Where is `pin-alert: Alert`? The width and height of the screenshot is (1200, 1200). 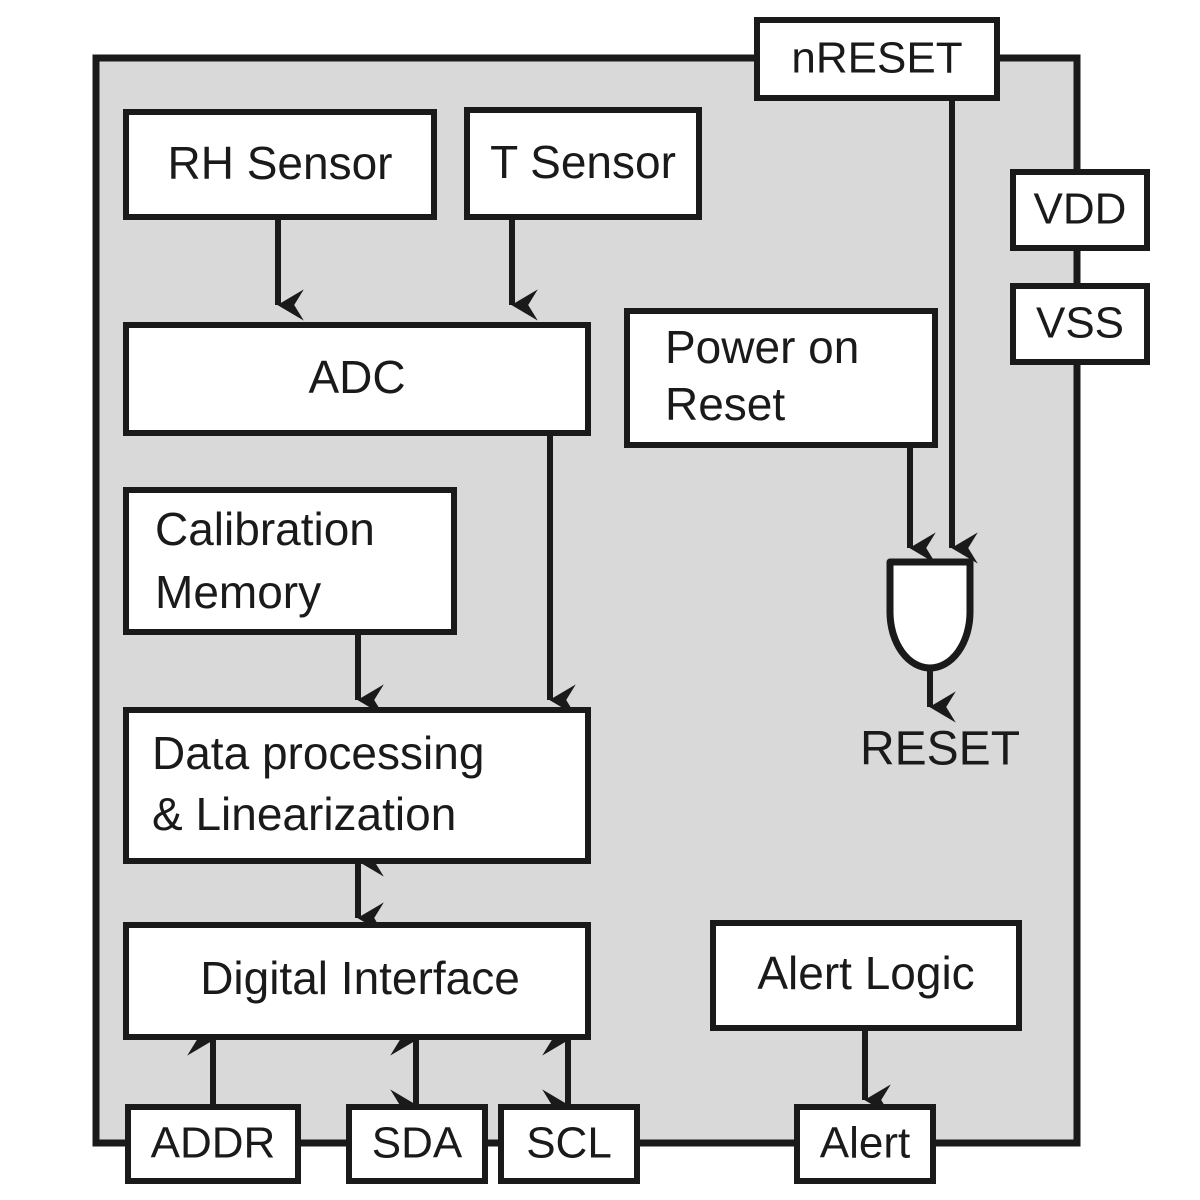
pin-alert: Alert is located at coordinates (865, 1144).